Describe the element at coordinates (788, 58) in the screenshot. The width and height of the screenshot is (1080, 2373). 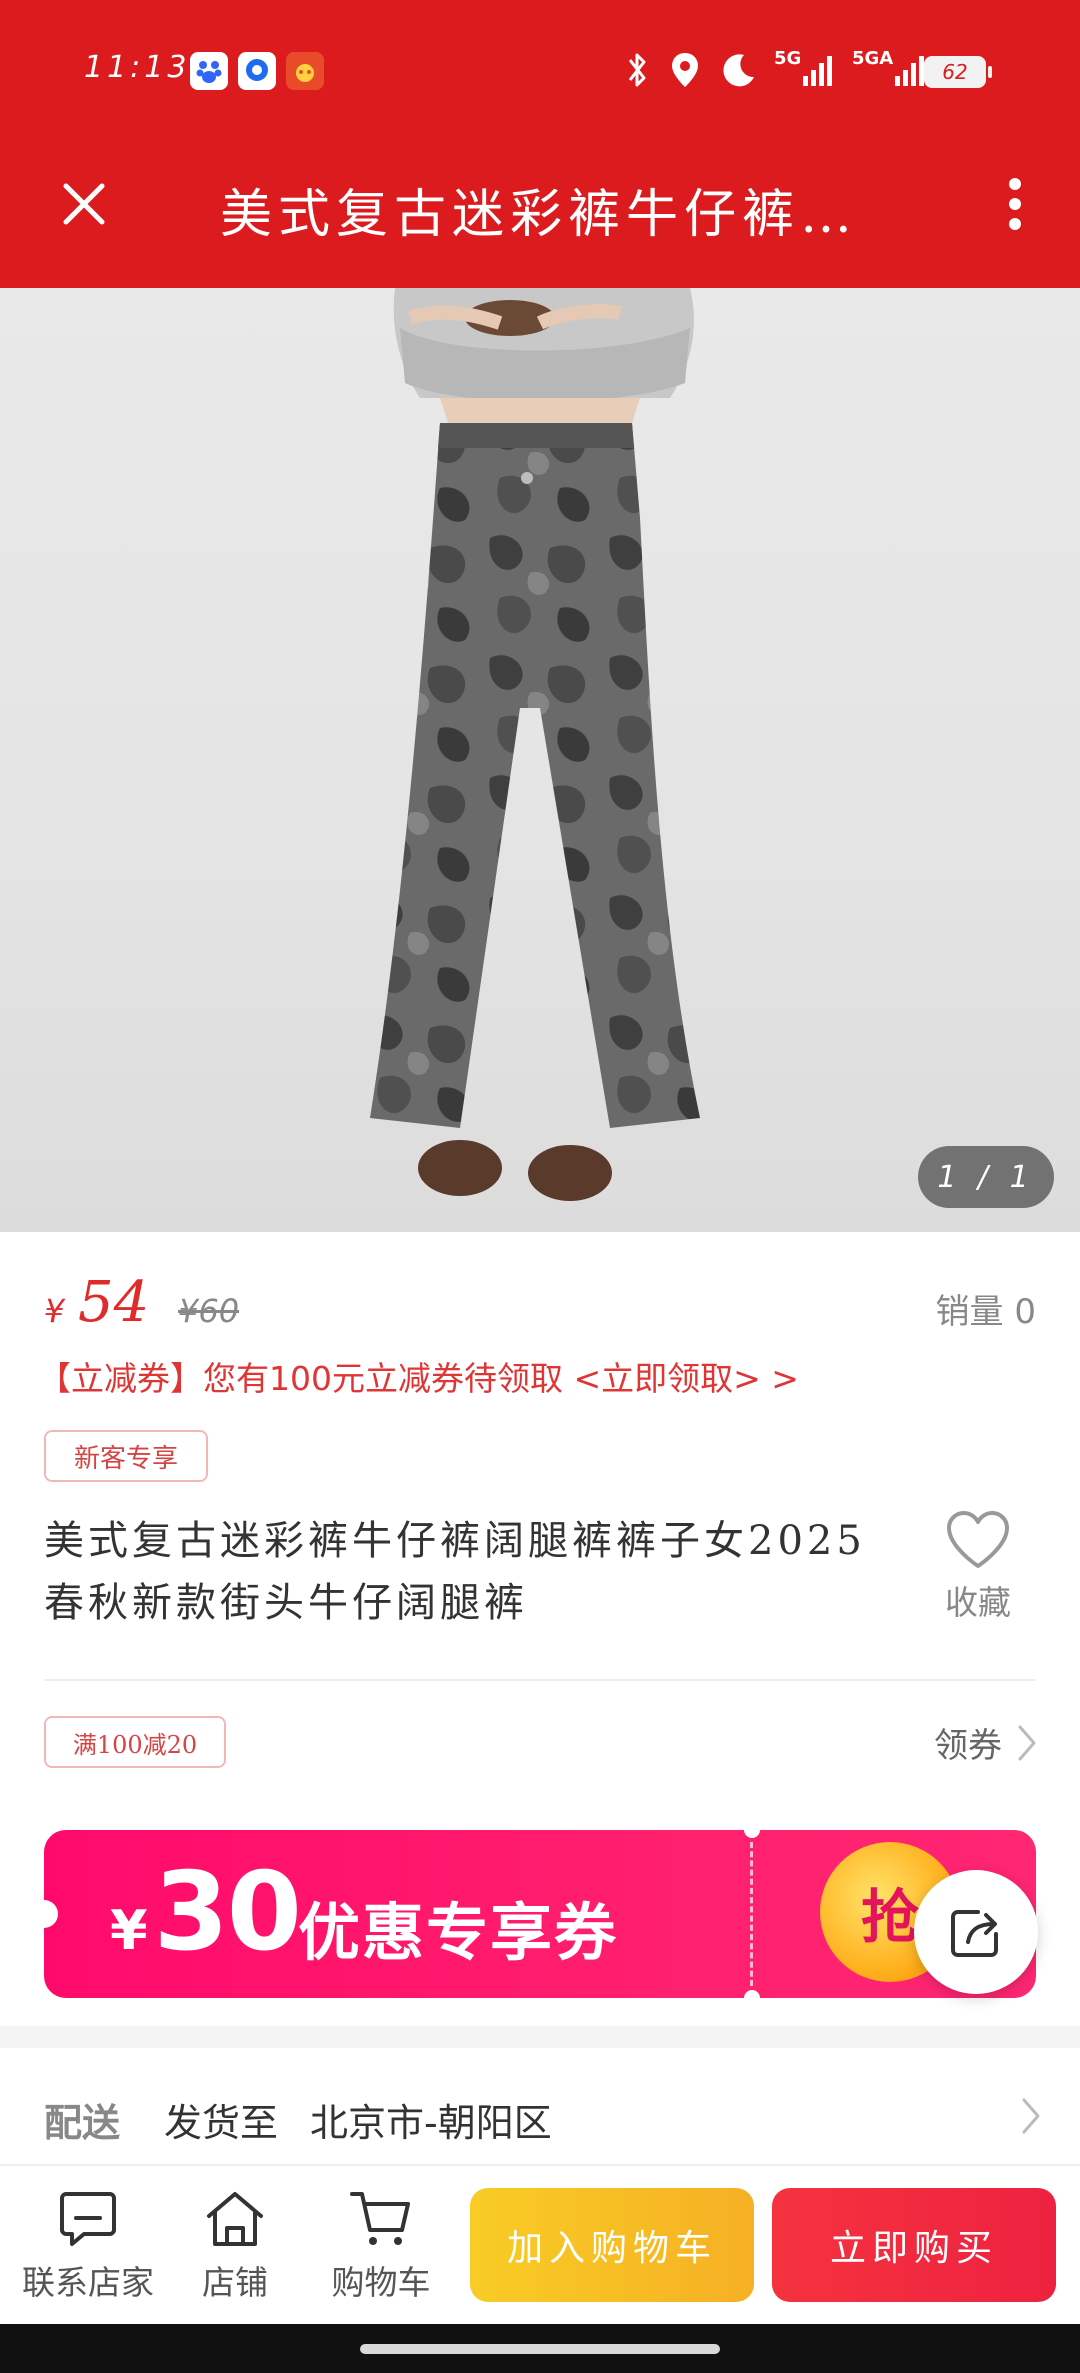
I see `signal-5g-label: 5G` at that location.